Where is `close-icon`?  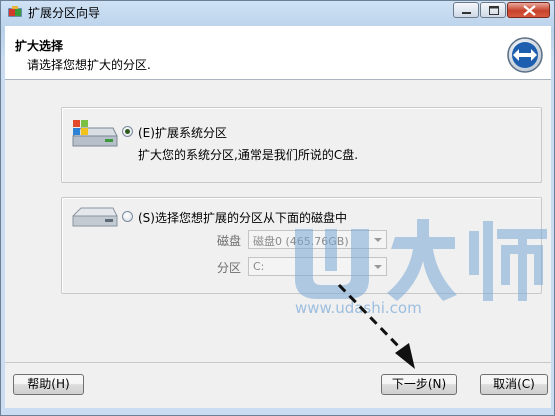 close-icon is located at coordinates (529, 10).